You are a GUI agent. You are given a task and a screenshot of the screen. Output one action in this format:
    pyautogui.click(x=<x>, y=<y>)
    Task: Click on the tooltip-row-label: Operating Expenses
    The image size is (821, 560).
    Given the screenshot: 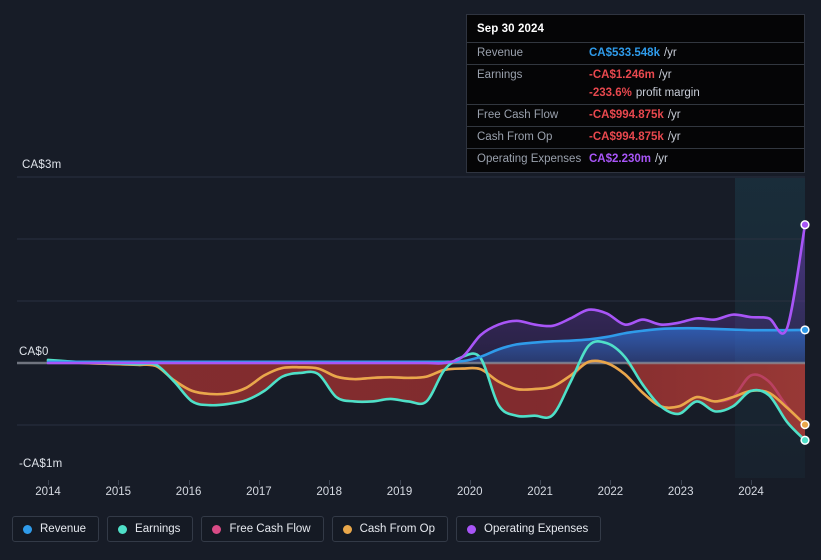 What is the action you would take?
    pyautogui.click(x=529, y=159)
    